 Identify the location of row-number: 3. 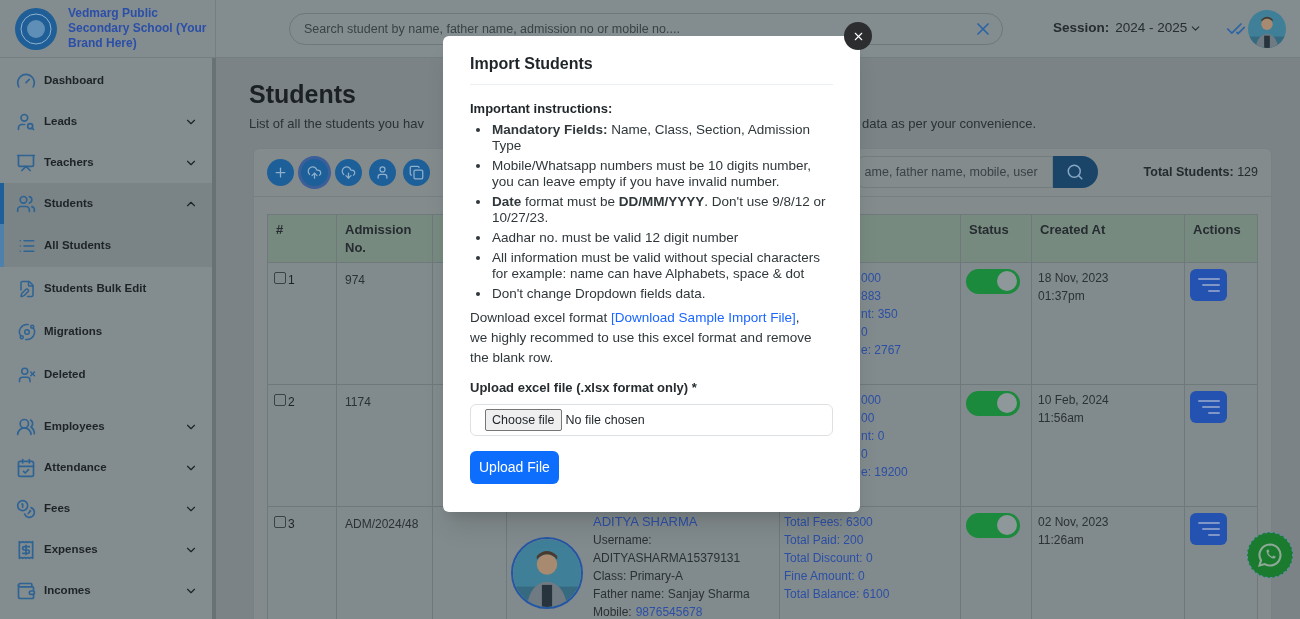
(291, 524).